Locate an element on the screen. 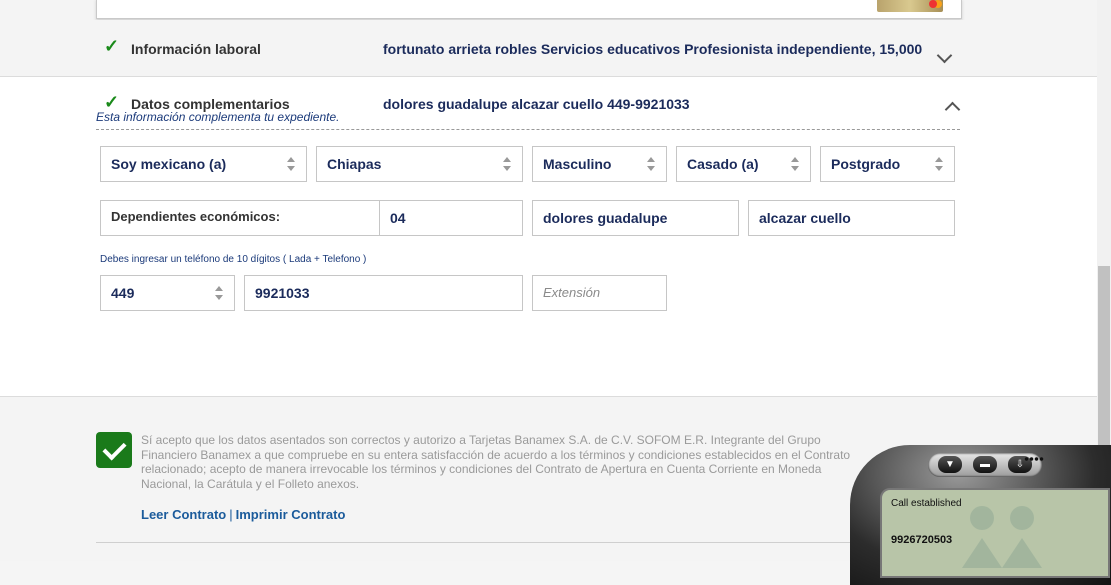 The image size is (1111, 585). softphone-screen: Call established 9926720503 is located at coordinates (995, 533).